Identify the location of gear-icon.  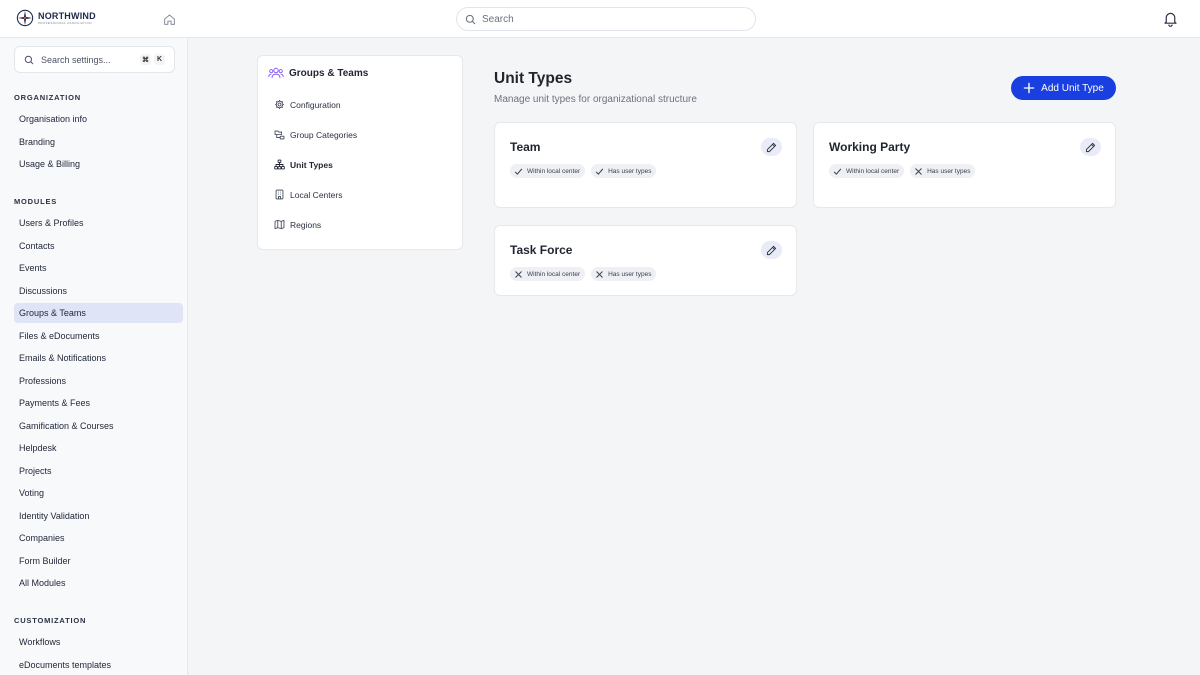
(279, 104).